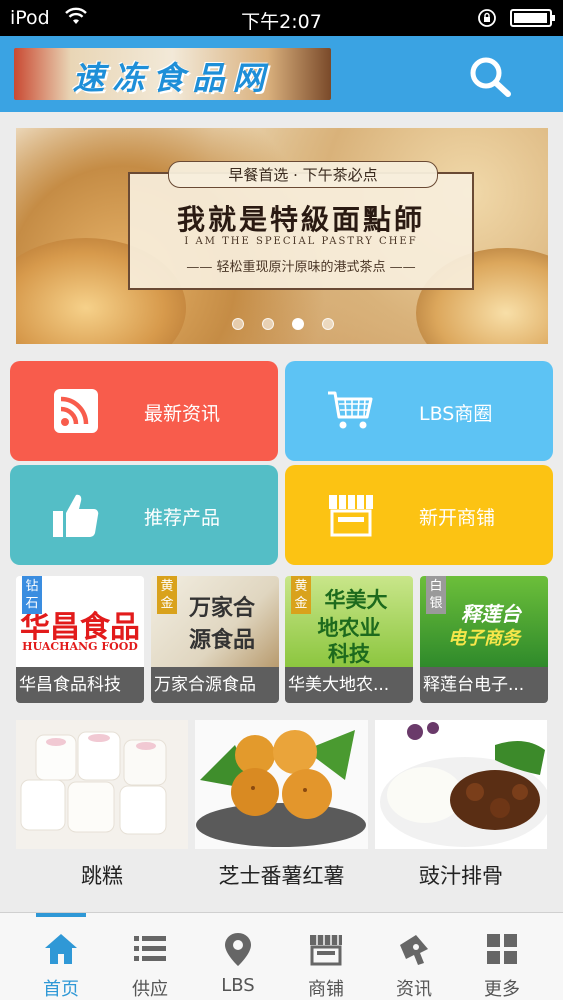 This screenshot has width=563, height=1000. I want to click on product-card: 芝士番薯红薯, so click(281, 810).